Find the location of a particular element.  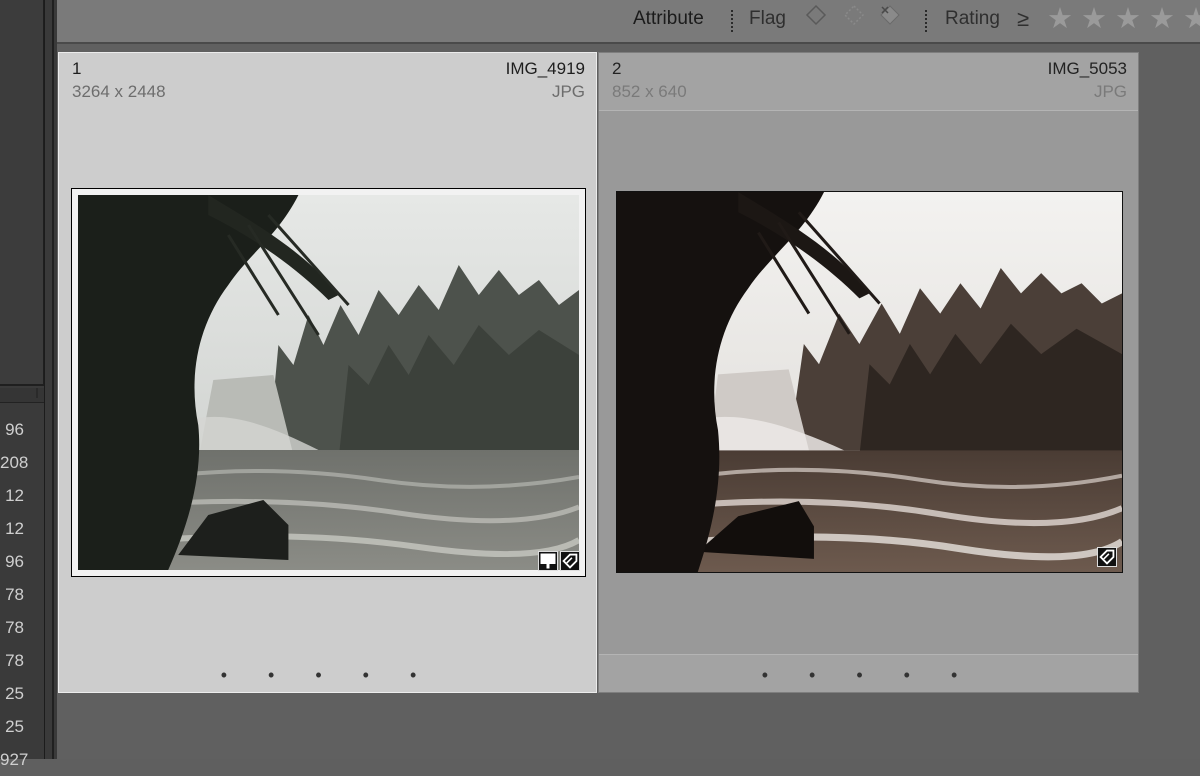

count-item: 208 is located at coordinates (22, 462).